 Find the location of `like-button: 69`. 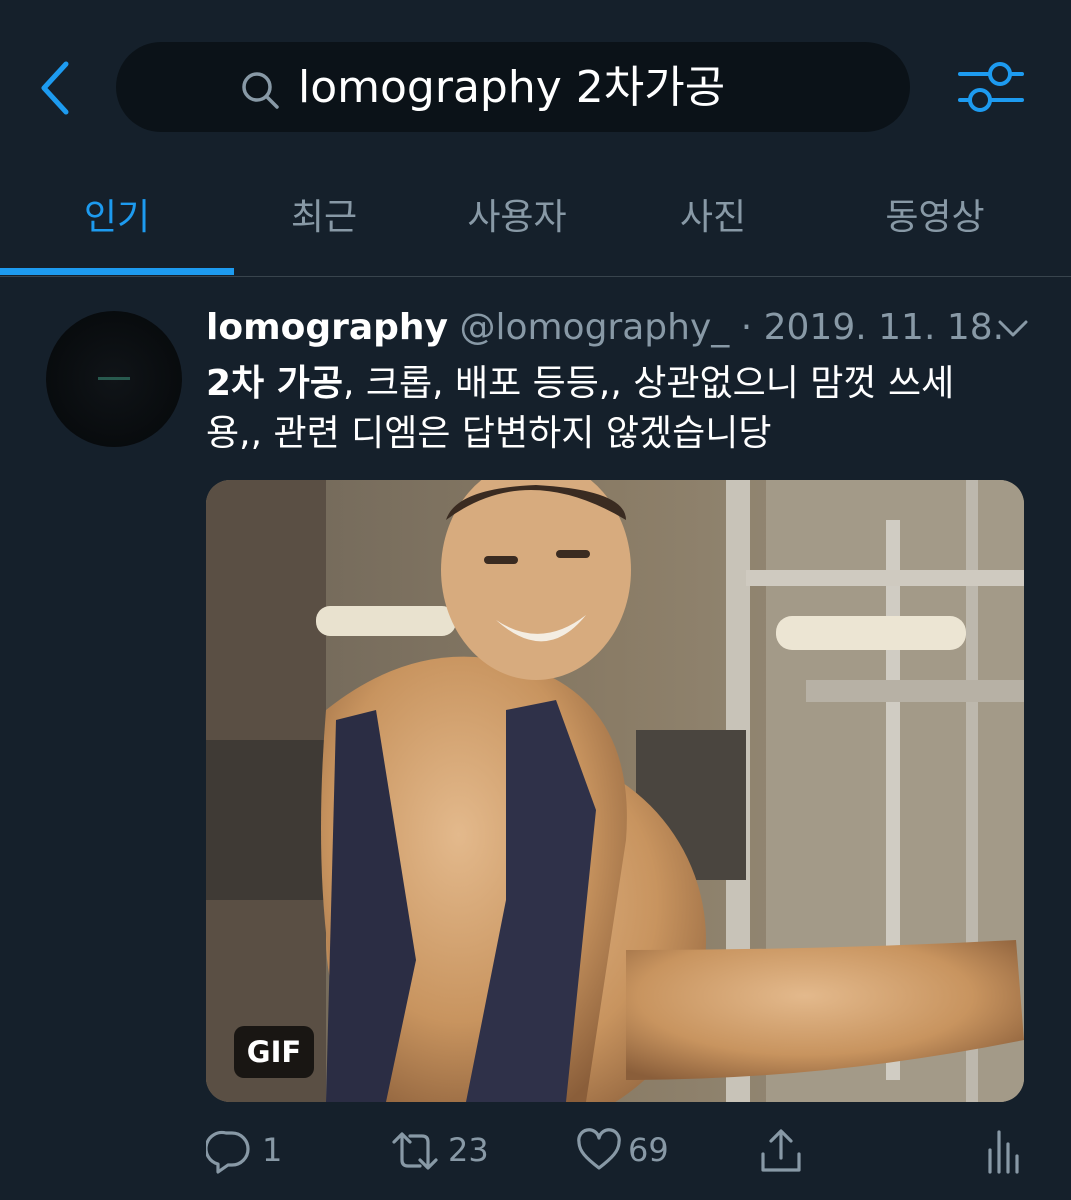

like-button: 69 is located at coordinates (631, 1152).